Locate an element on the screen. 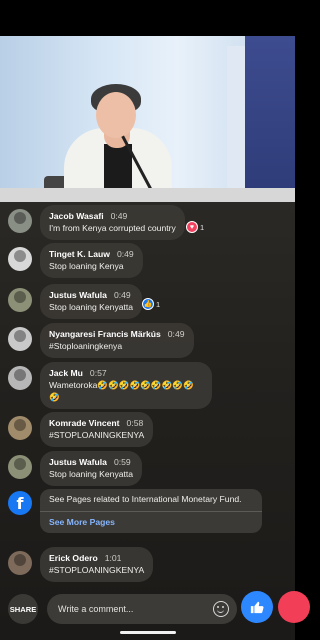 The height and width of the screenshot is (640, 320). love-button is located at coordinates (294, 607).